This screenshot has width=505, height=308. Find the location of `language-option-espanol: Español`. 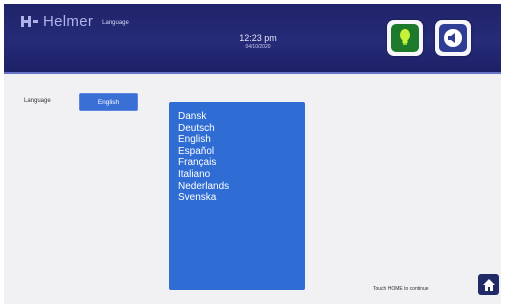

language-option-espanol: Español is located at coordinates (241, 152).